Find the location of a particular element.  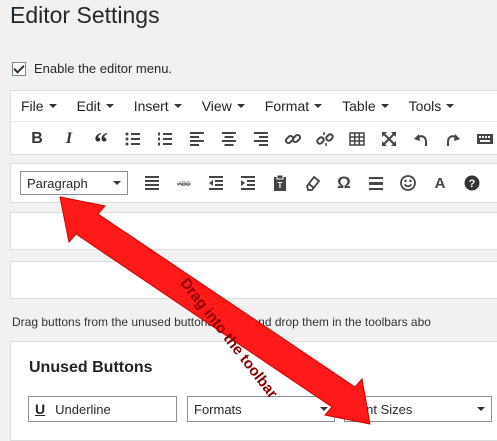

formats-label: Formats is located at coordinates (218, 409).